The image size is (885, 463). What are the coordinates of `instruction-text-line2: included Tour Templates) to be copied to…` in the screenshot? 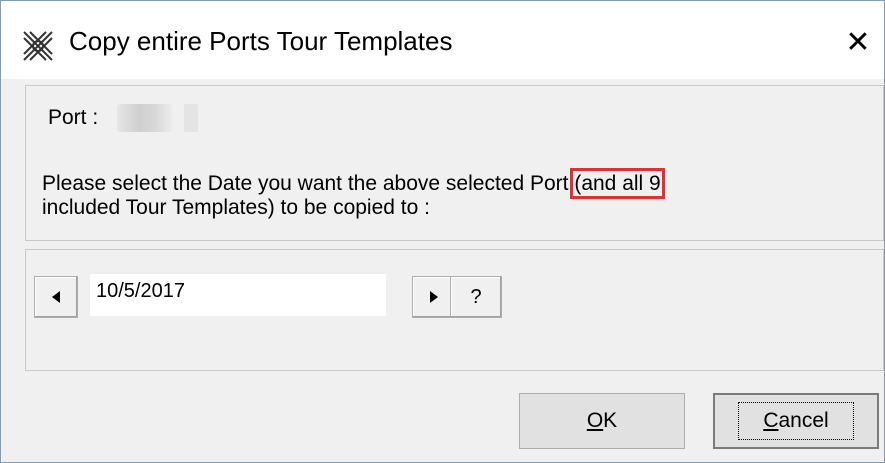 It's located at (236, 207).